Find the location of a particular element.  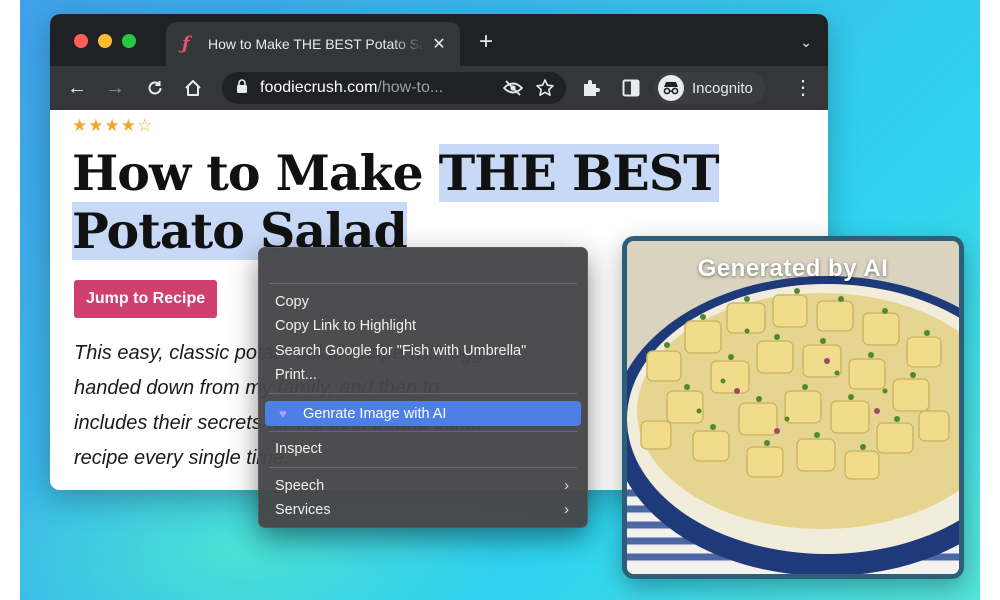

url-domain: foodiecrush.com is located at coordinates (319, 87).